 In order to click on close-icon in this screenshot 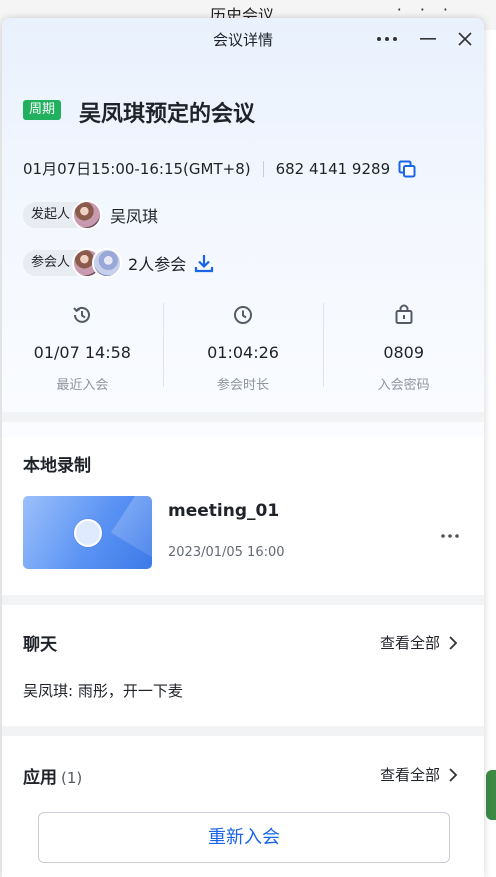, I will do `click(465, 39)`.